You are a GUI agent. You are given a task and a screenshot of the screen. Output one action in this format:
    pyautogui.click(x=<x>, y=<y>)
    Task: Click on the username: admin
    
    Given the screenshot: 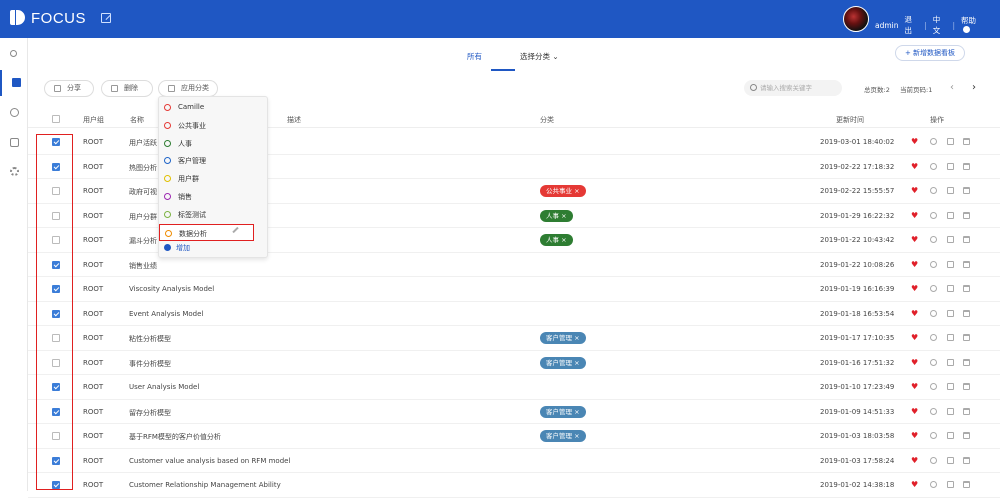 What is the action you would take?
    pyautogui.click(x=887, y=25)
    